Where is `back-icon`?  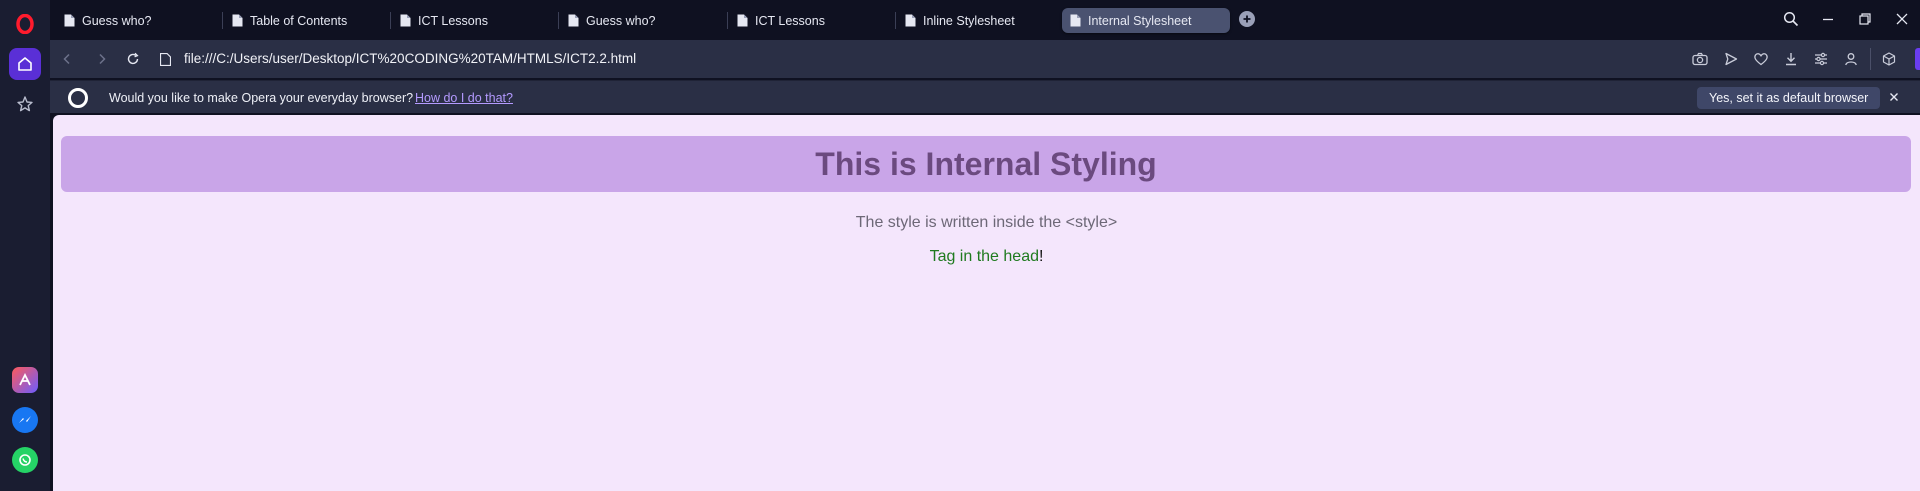
back-icon is located at coordinates (67, 59).